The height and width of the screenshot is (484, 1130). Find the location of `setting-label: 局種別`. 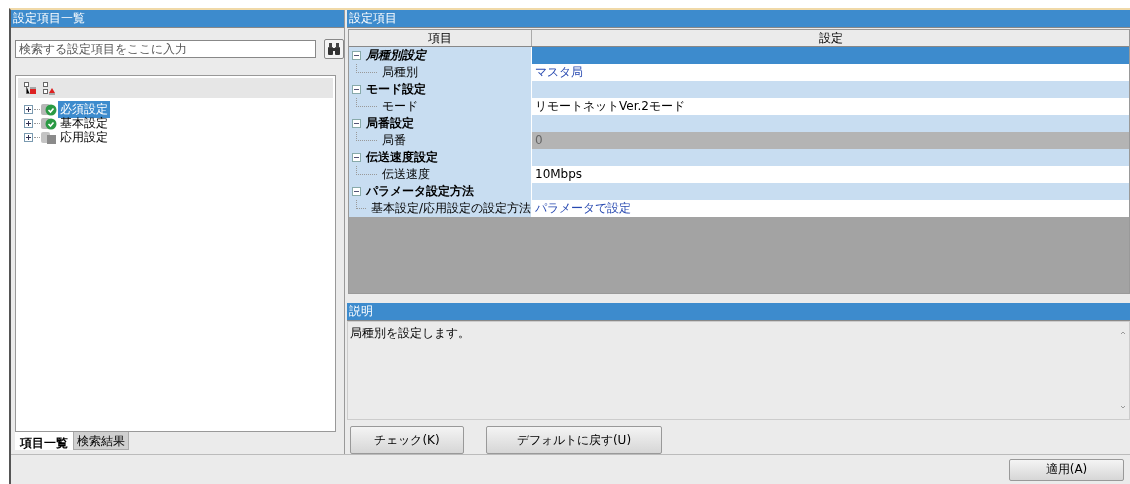

setting-label: 局種別 is located at coordinates (400, 72).